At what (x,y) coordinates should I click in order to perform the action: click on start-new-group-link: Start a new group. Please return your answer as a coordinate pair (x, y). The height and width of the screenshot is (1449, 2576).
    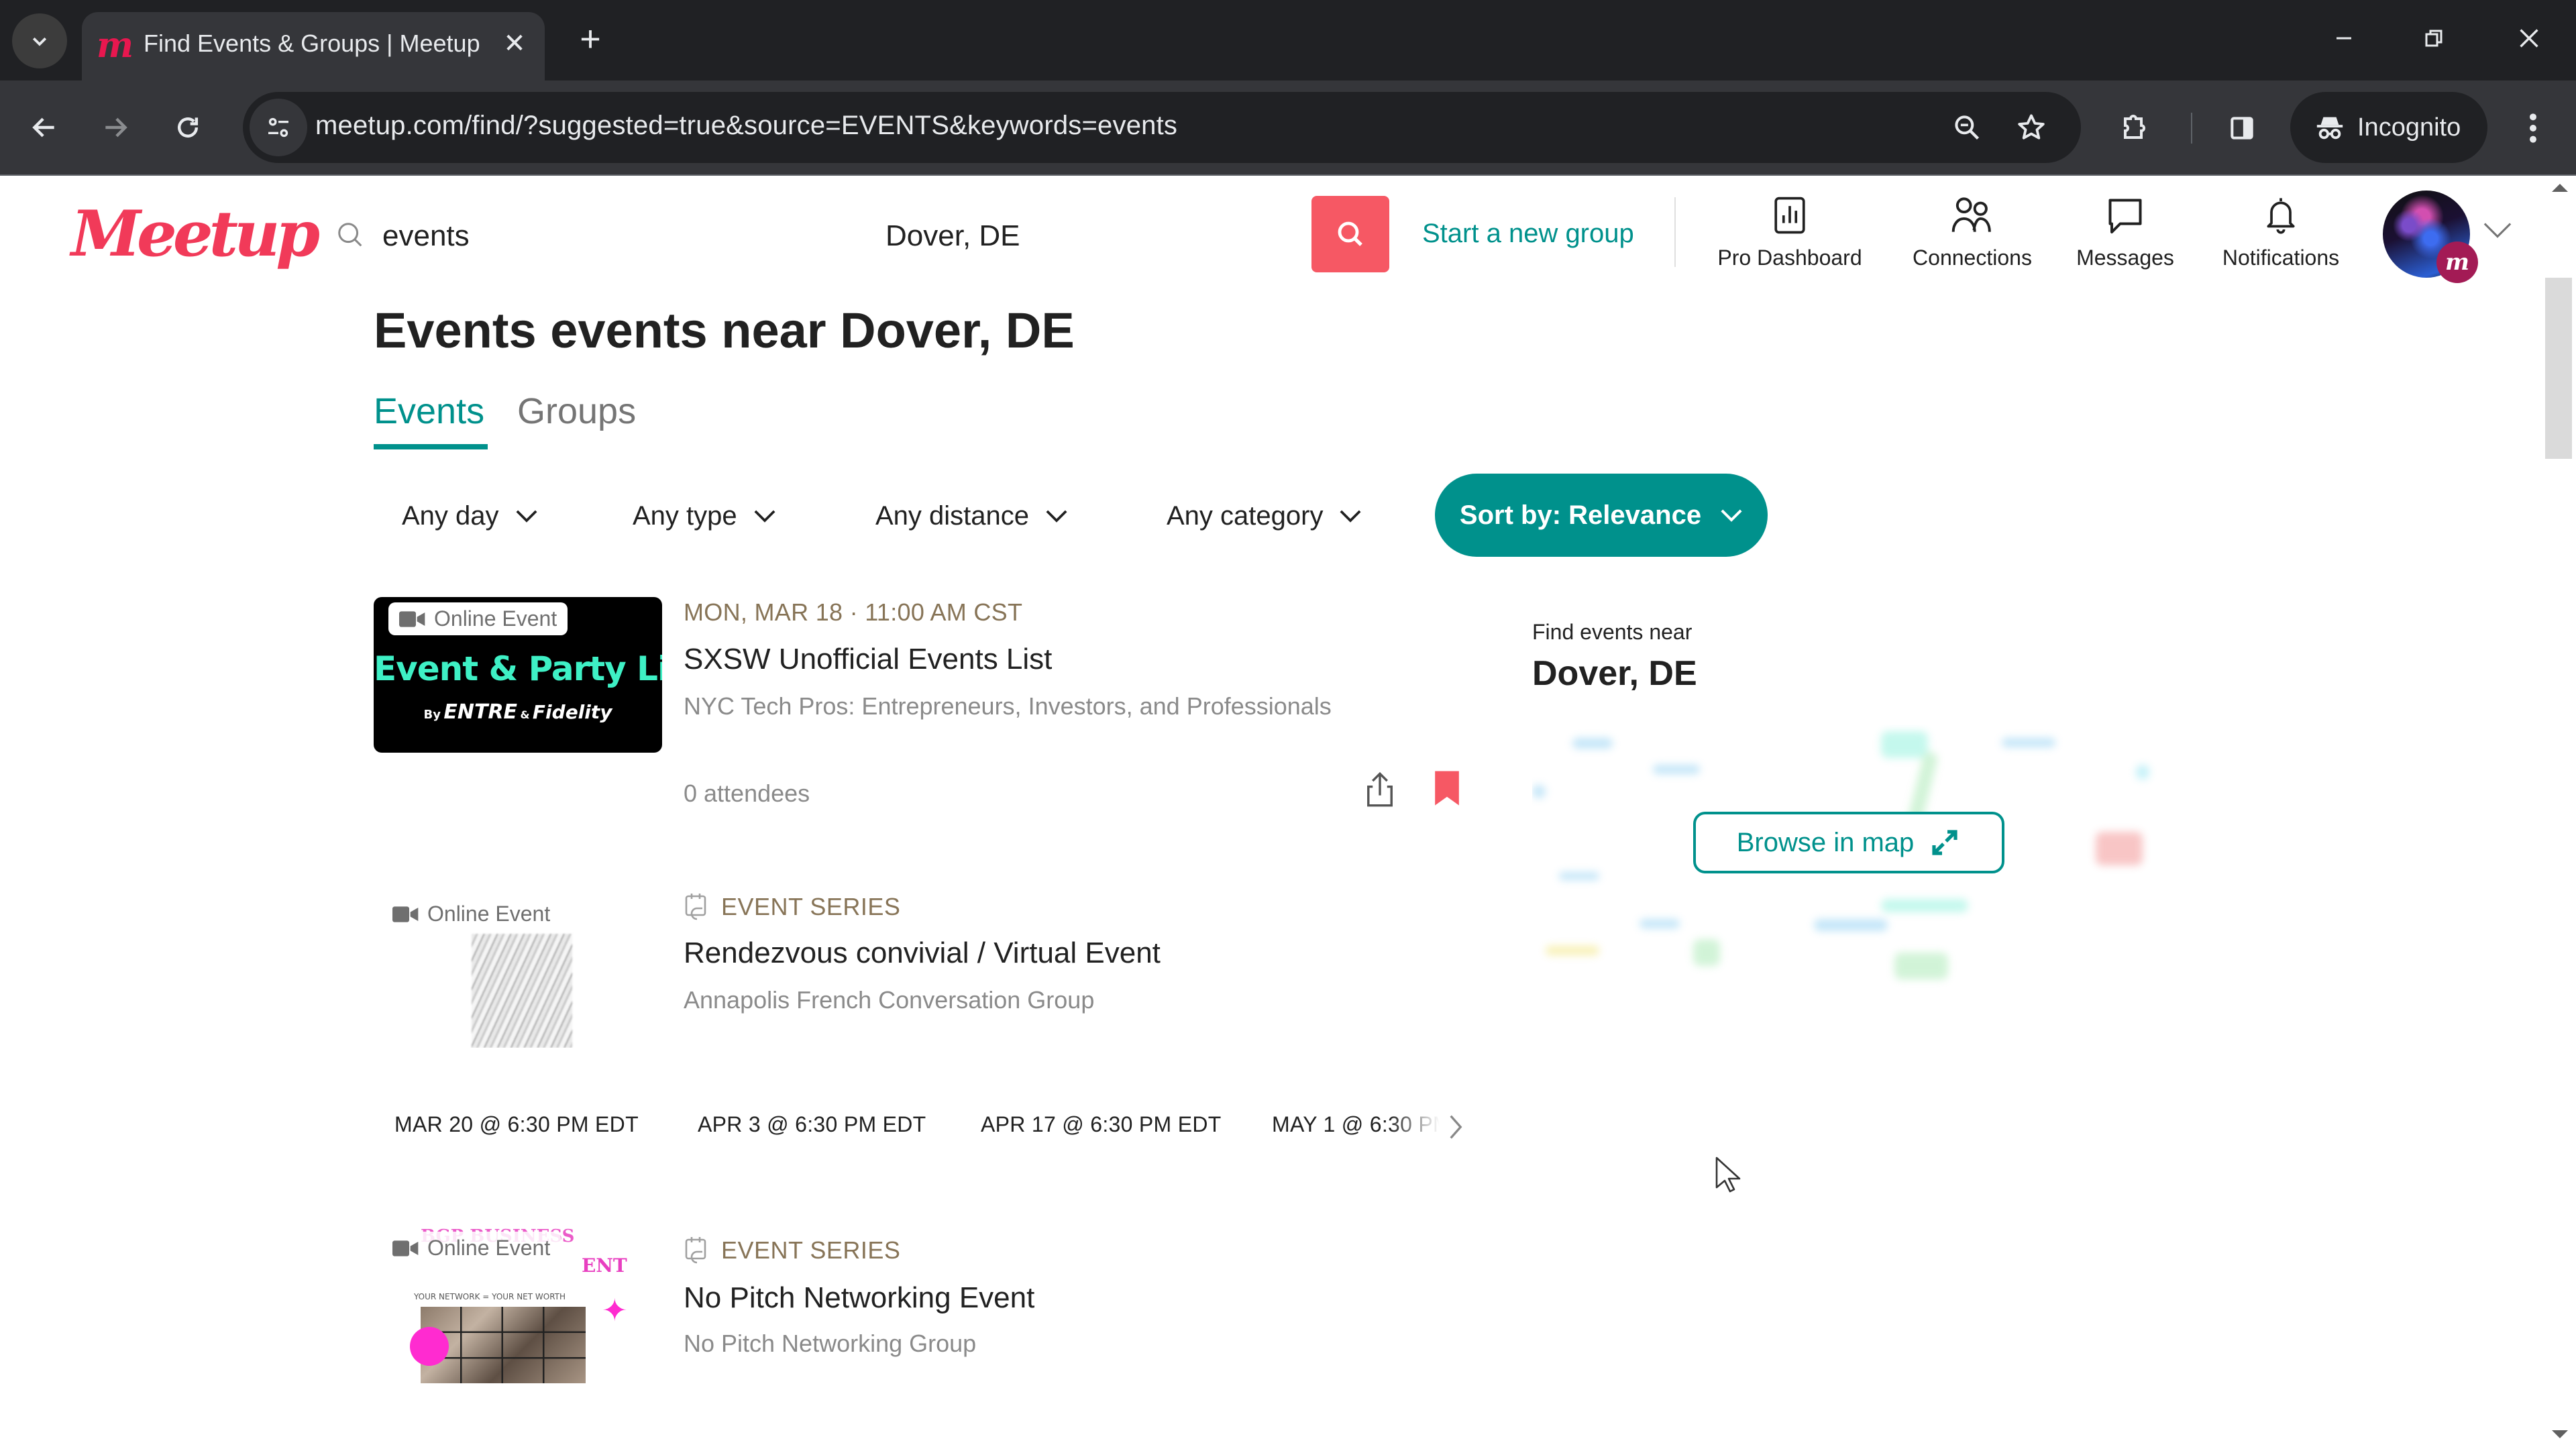
    Looking at the image, I should click on (1528, 234).